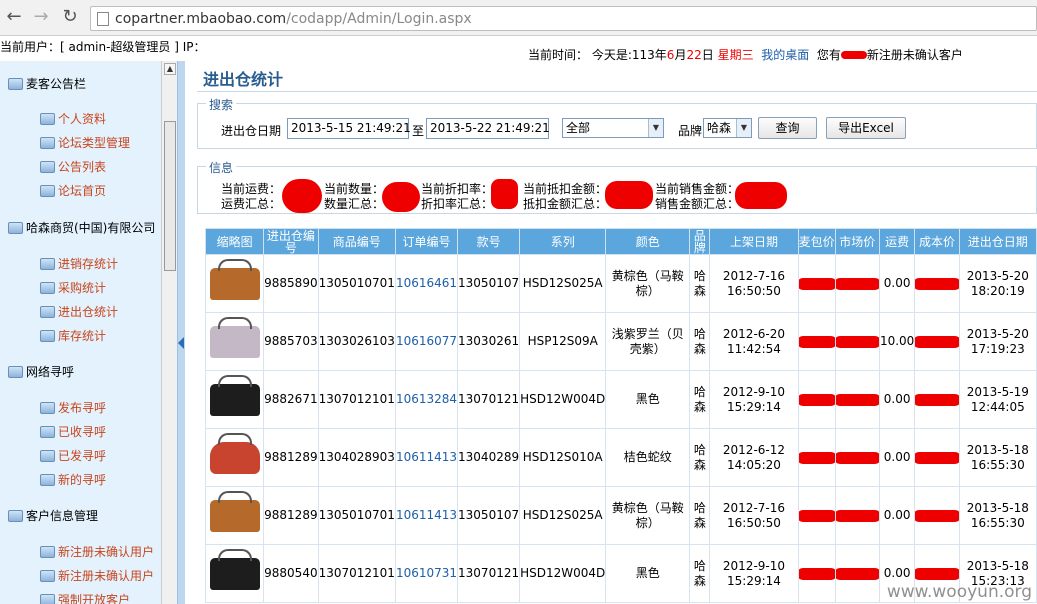 The image size is (1037, 604). Describe the element at coordinates (489, 515) in the screenshot. I see `cell-style-no: 13050107` at that location.